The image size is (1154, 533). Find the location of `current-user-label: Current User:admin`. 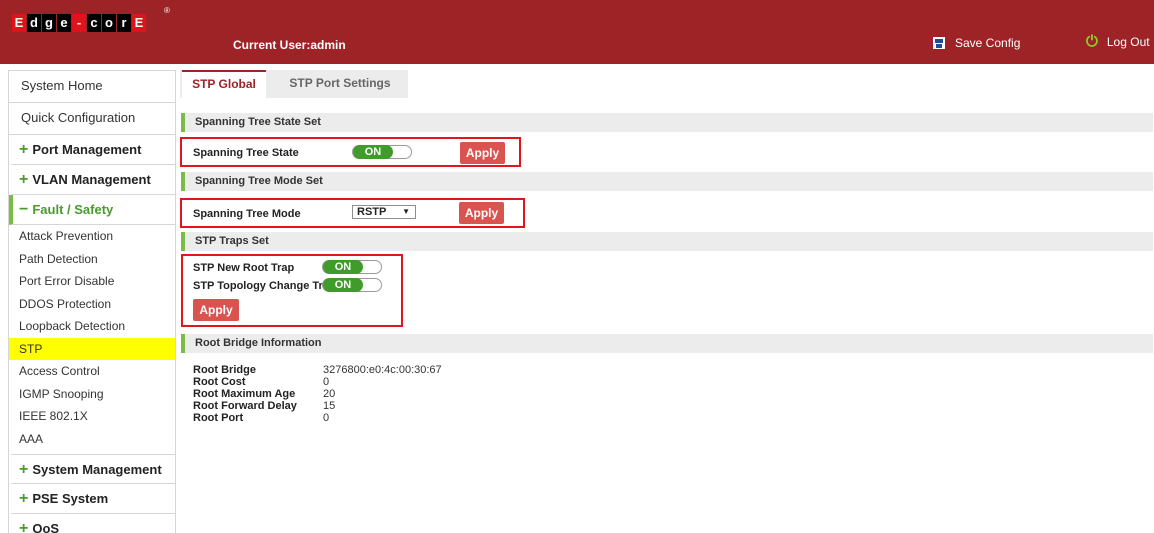

current-user-label: Current User:admin is located at coordinates (289, 45).